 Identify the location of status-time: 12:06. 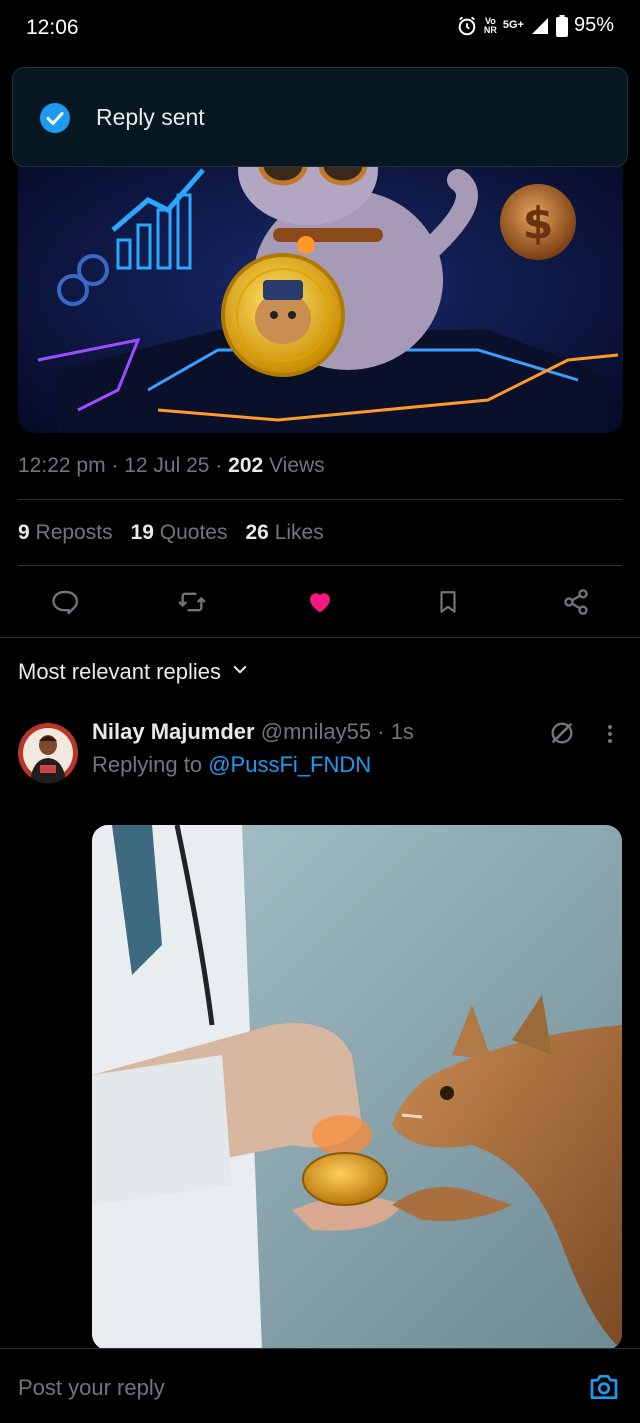
(52, 27).